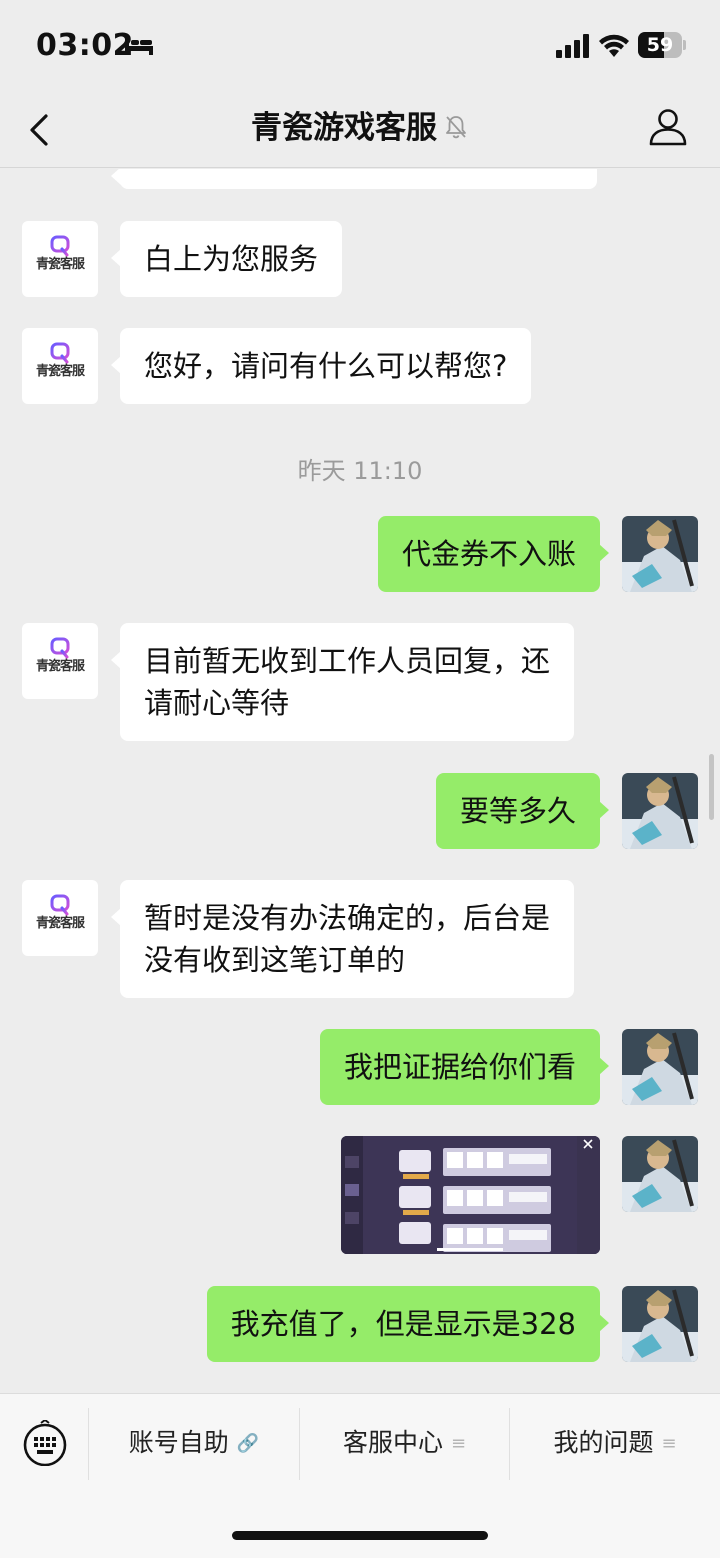 The width and height of the screenshot is (720, 1558). Describe the element at coordinates (85, 45) in the screenshot. I see `status-time: 03:02` at that location.